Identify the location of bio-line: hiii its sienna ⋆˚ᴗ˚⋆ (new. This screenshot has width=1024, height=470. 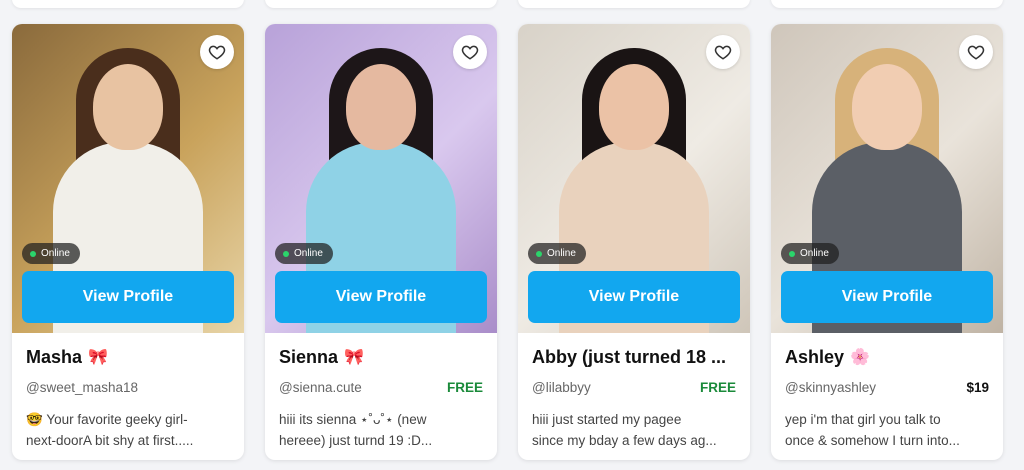
(353, 419).